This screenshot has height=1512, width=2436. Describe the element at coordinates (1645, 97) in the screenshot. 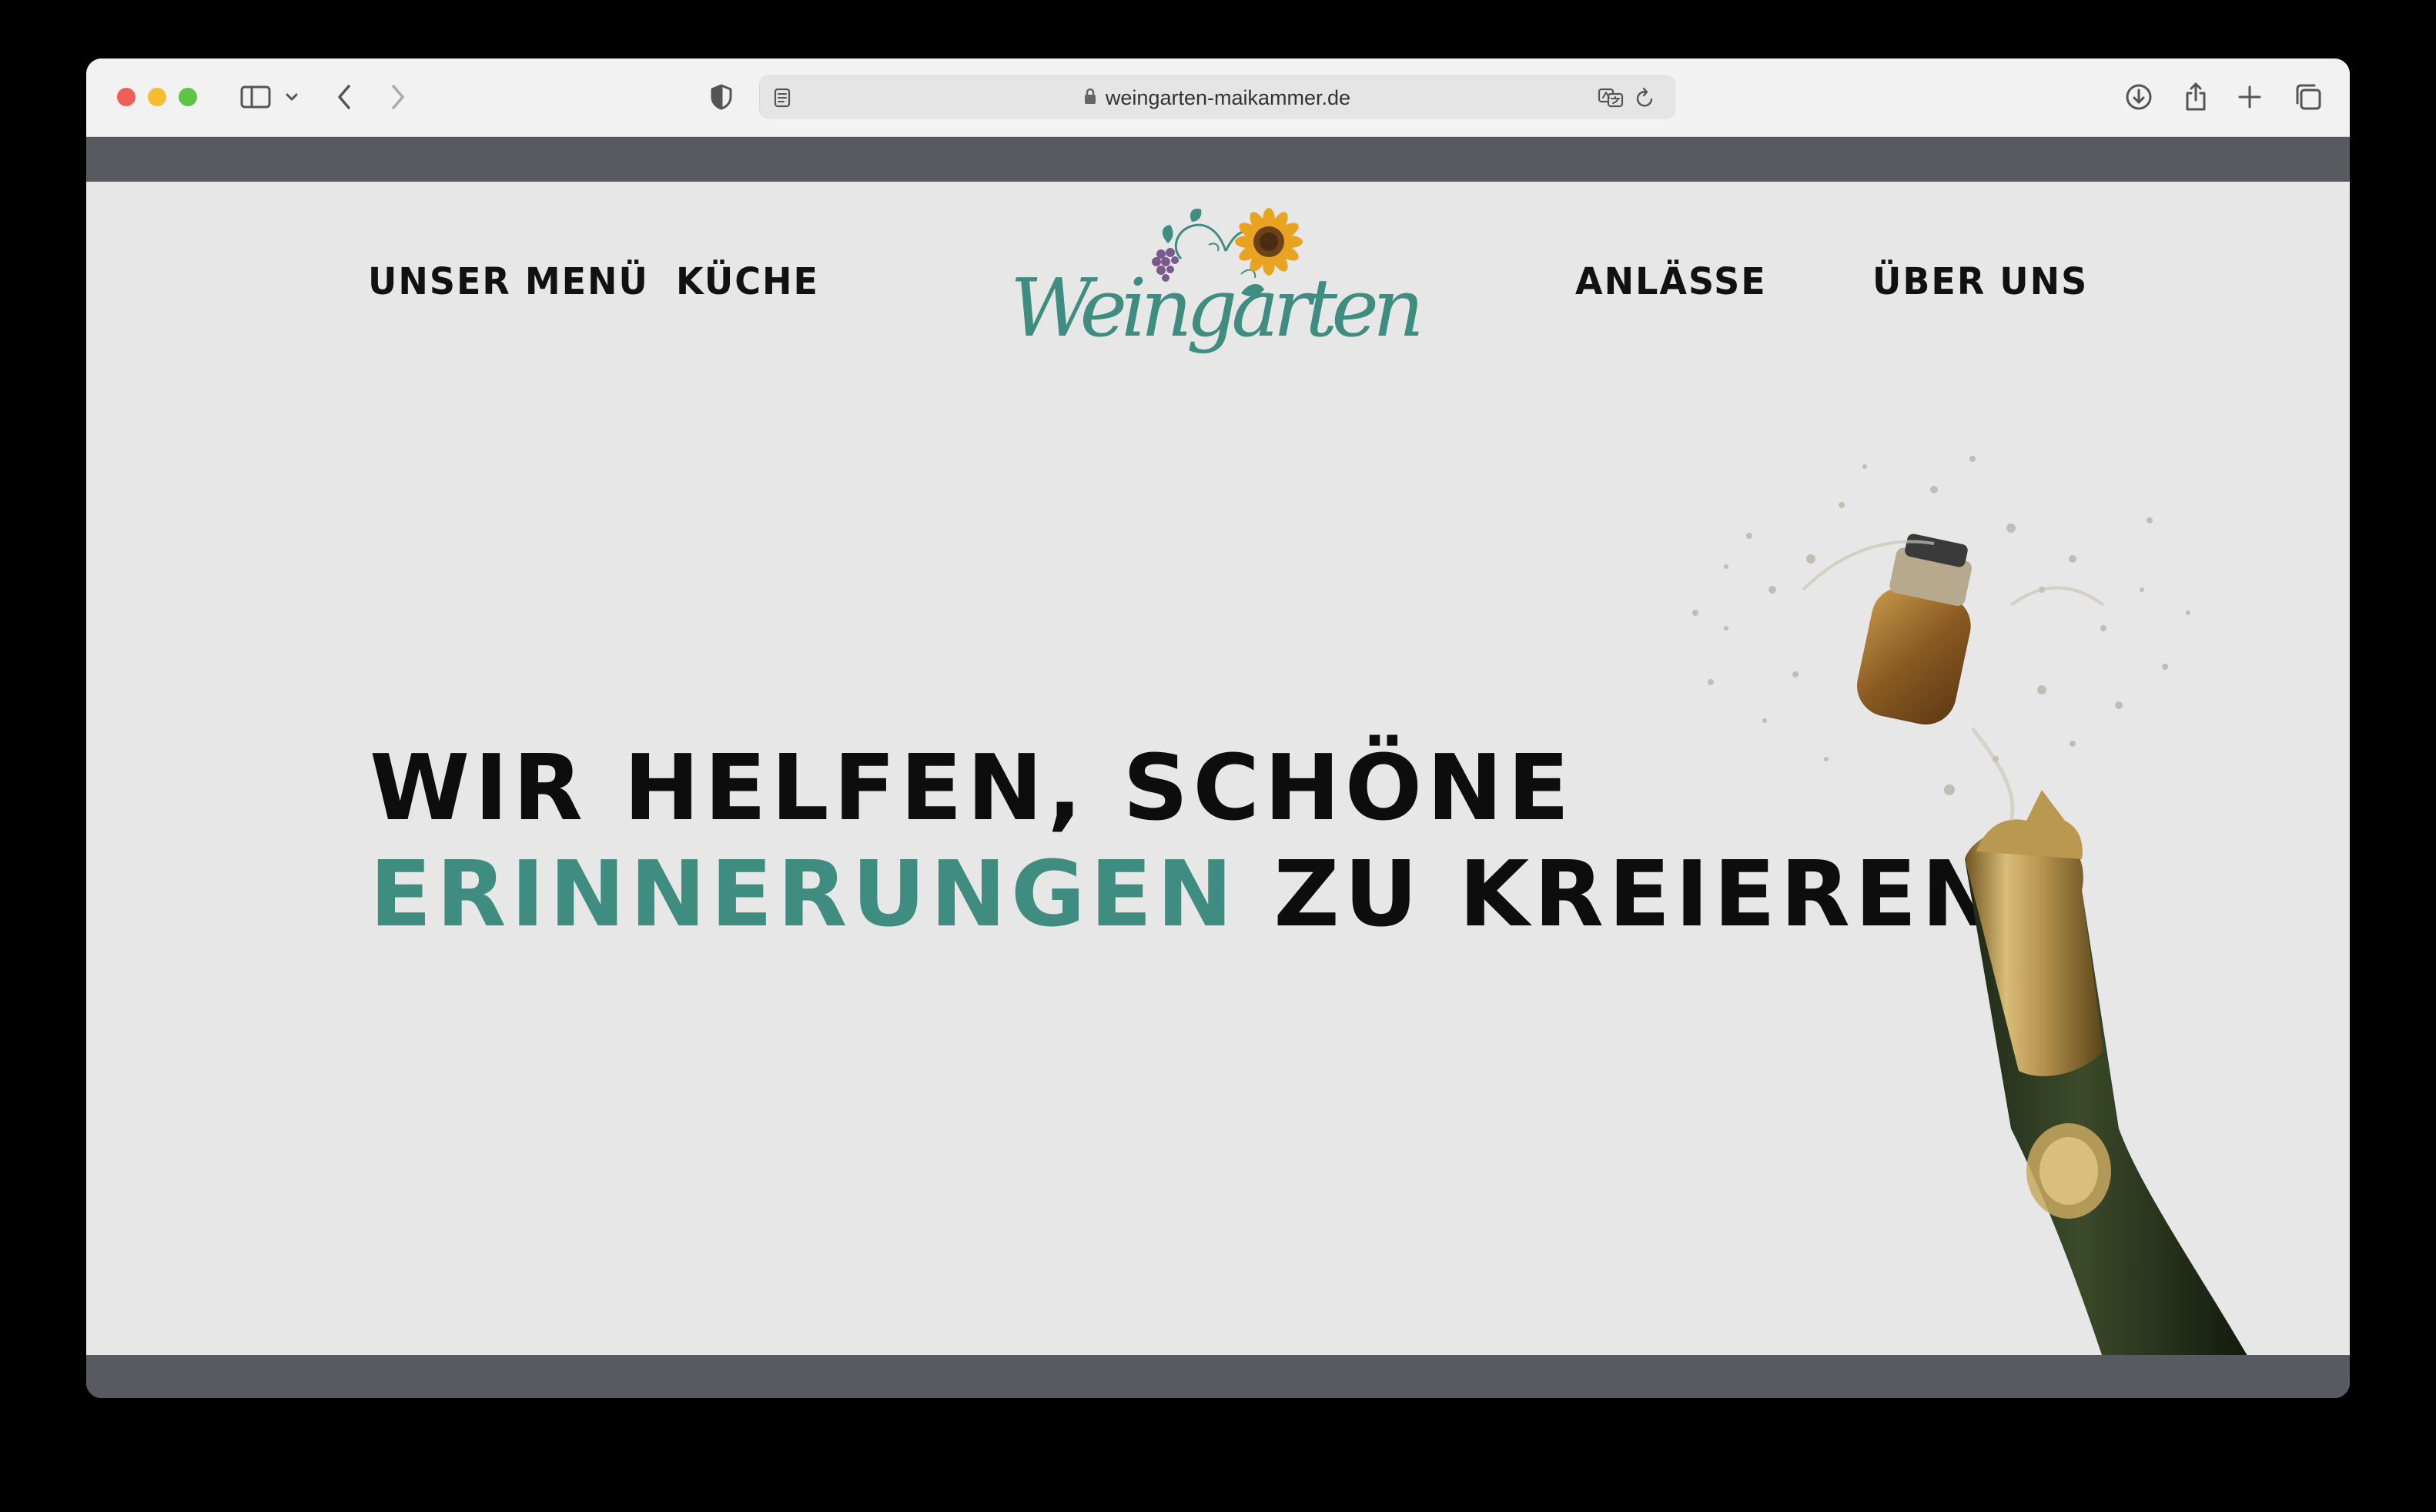

I see `reload-icon` at that location.